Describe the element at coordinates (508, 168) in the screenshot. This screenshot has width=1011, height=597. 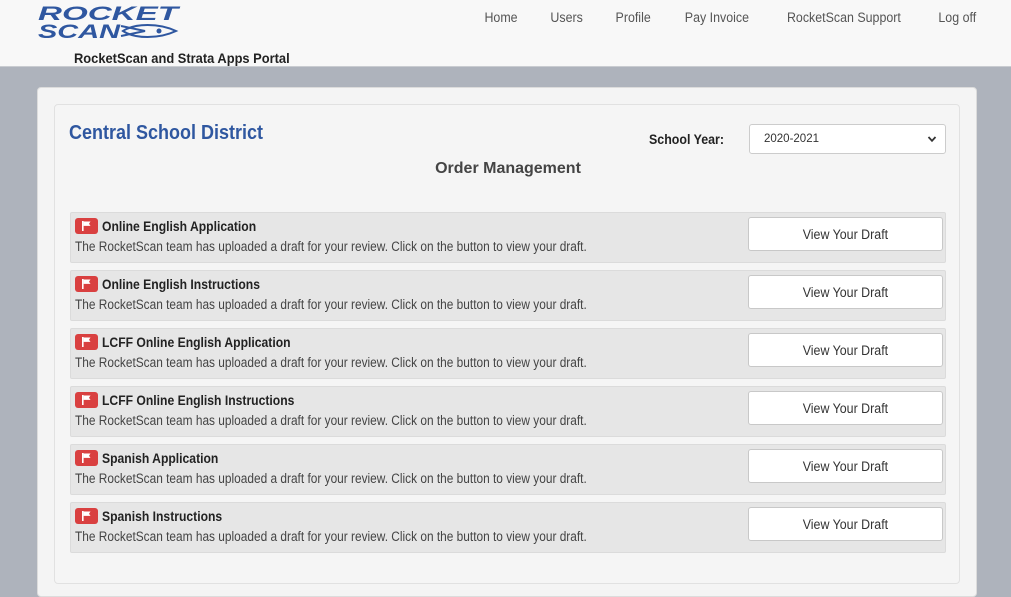
I see `page-heading: Order Management` at that location.